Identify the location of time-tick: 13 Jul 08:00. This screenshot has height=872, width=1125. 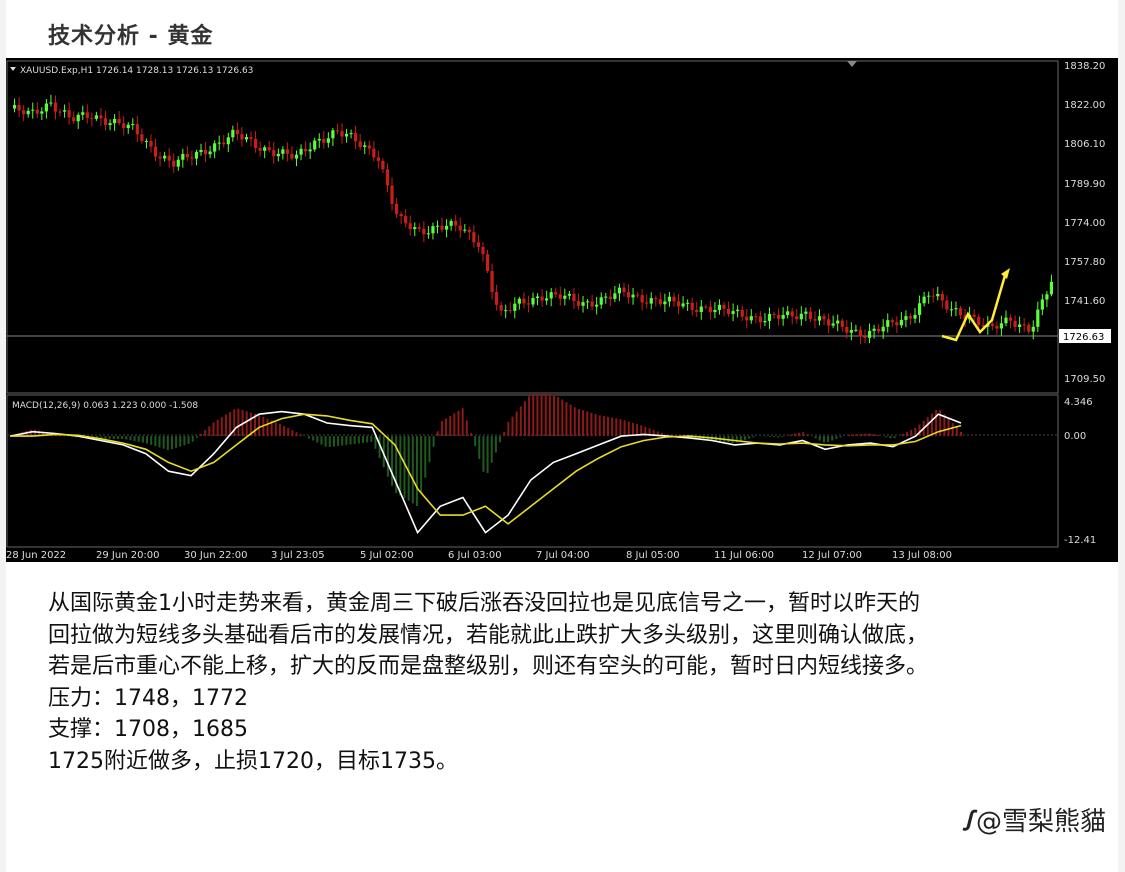
(922, 555).